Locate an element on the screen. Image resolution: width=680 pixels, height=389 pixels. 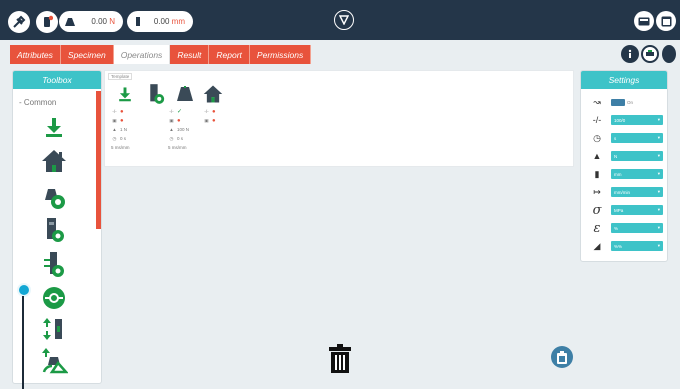
step-weight: 100 N is located at coordinates (183, 129).